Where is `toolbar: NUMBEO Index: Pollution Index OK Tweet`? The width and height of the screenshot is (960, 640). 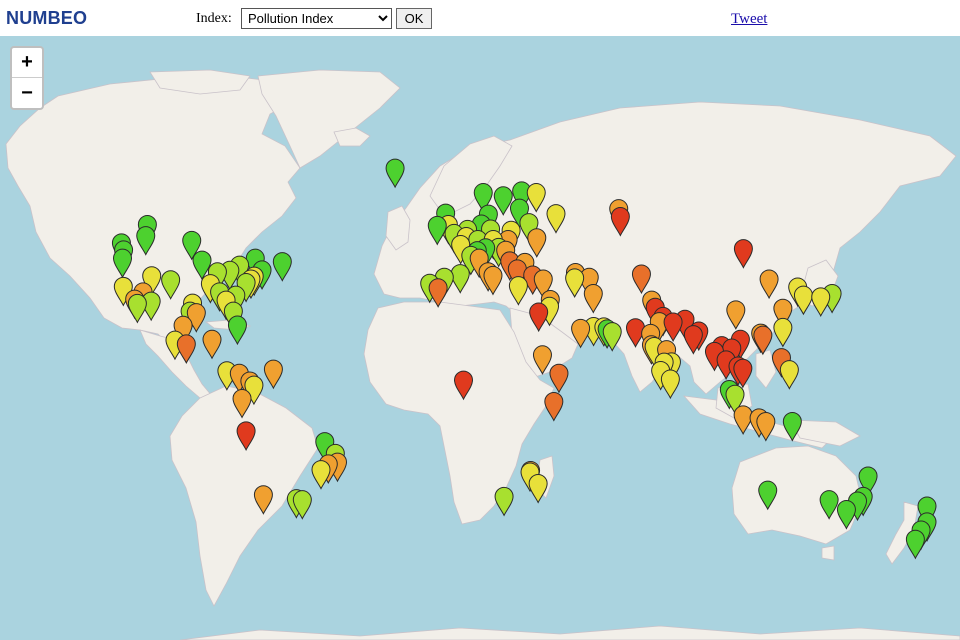 toolbar: NUMBEO Index: Pollution Index OK Tweet is located at coordinates (480, 18).